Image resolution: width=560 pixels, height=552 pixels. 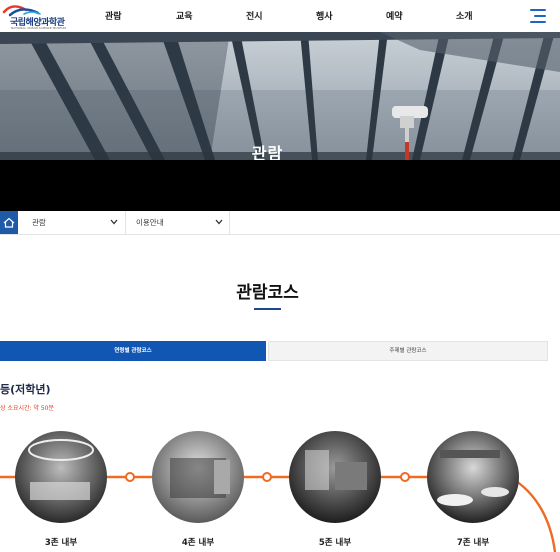 I want to click on home-icon, so click(x=9, y=222).